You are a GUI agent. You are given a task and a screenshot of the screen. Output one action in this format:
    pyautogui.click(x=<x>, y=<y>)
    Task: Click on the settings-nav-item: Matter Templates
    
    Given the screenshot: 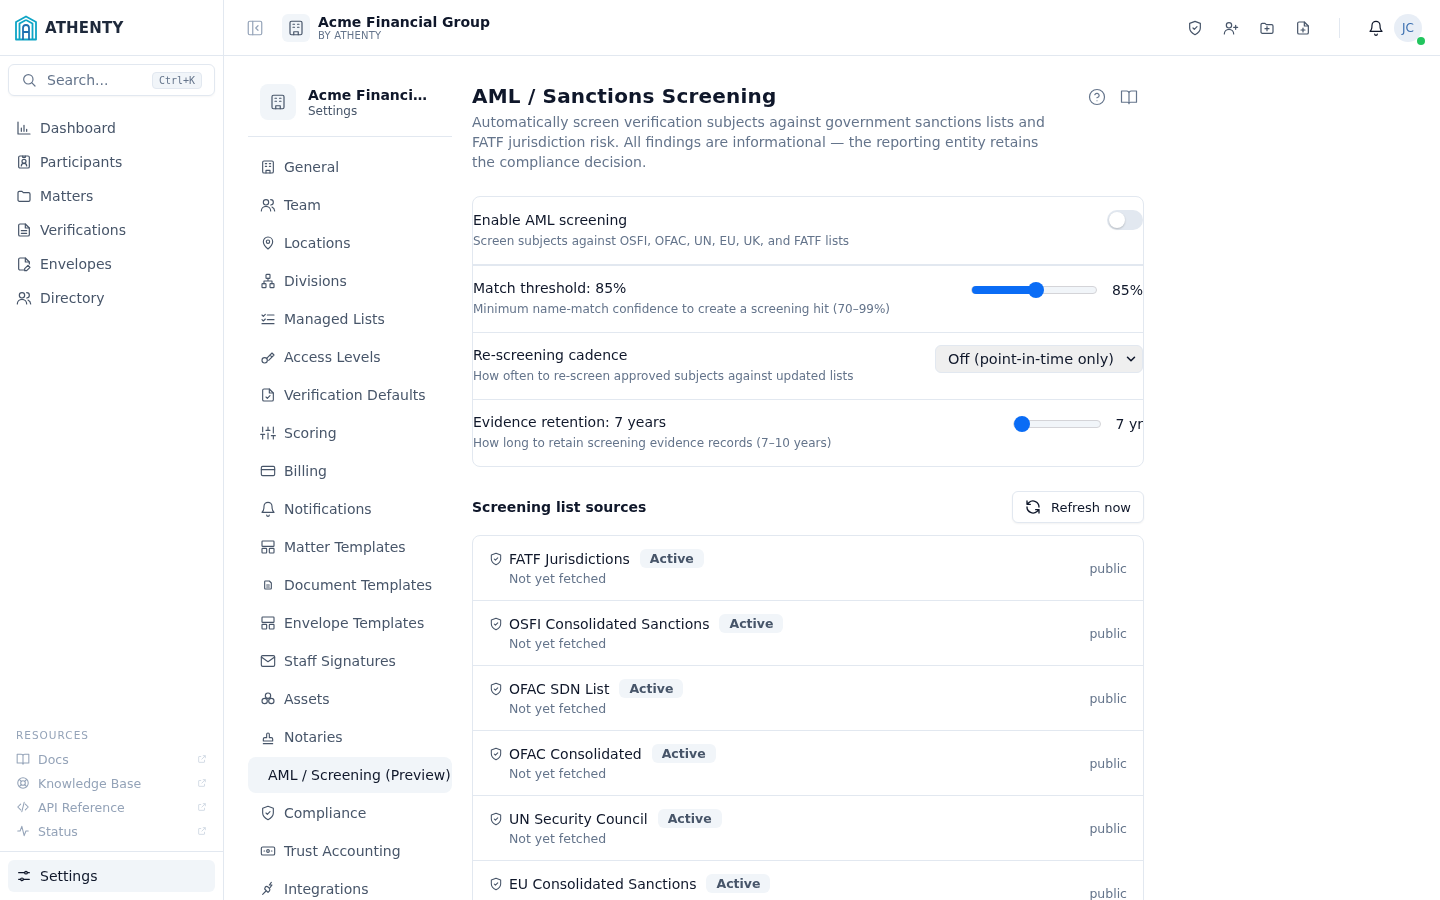 What is the action you would take?
    pyautogui.click(x=350, y=547)
    